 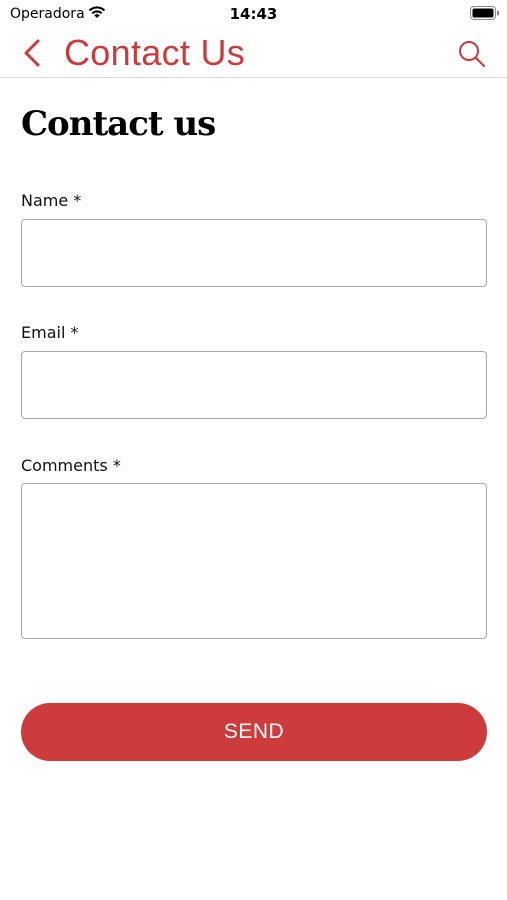 What do you see at coordinates (254, 732) in the screenshot?
I see `send-button: SEND` at bounding box center [254, 732].